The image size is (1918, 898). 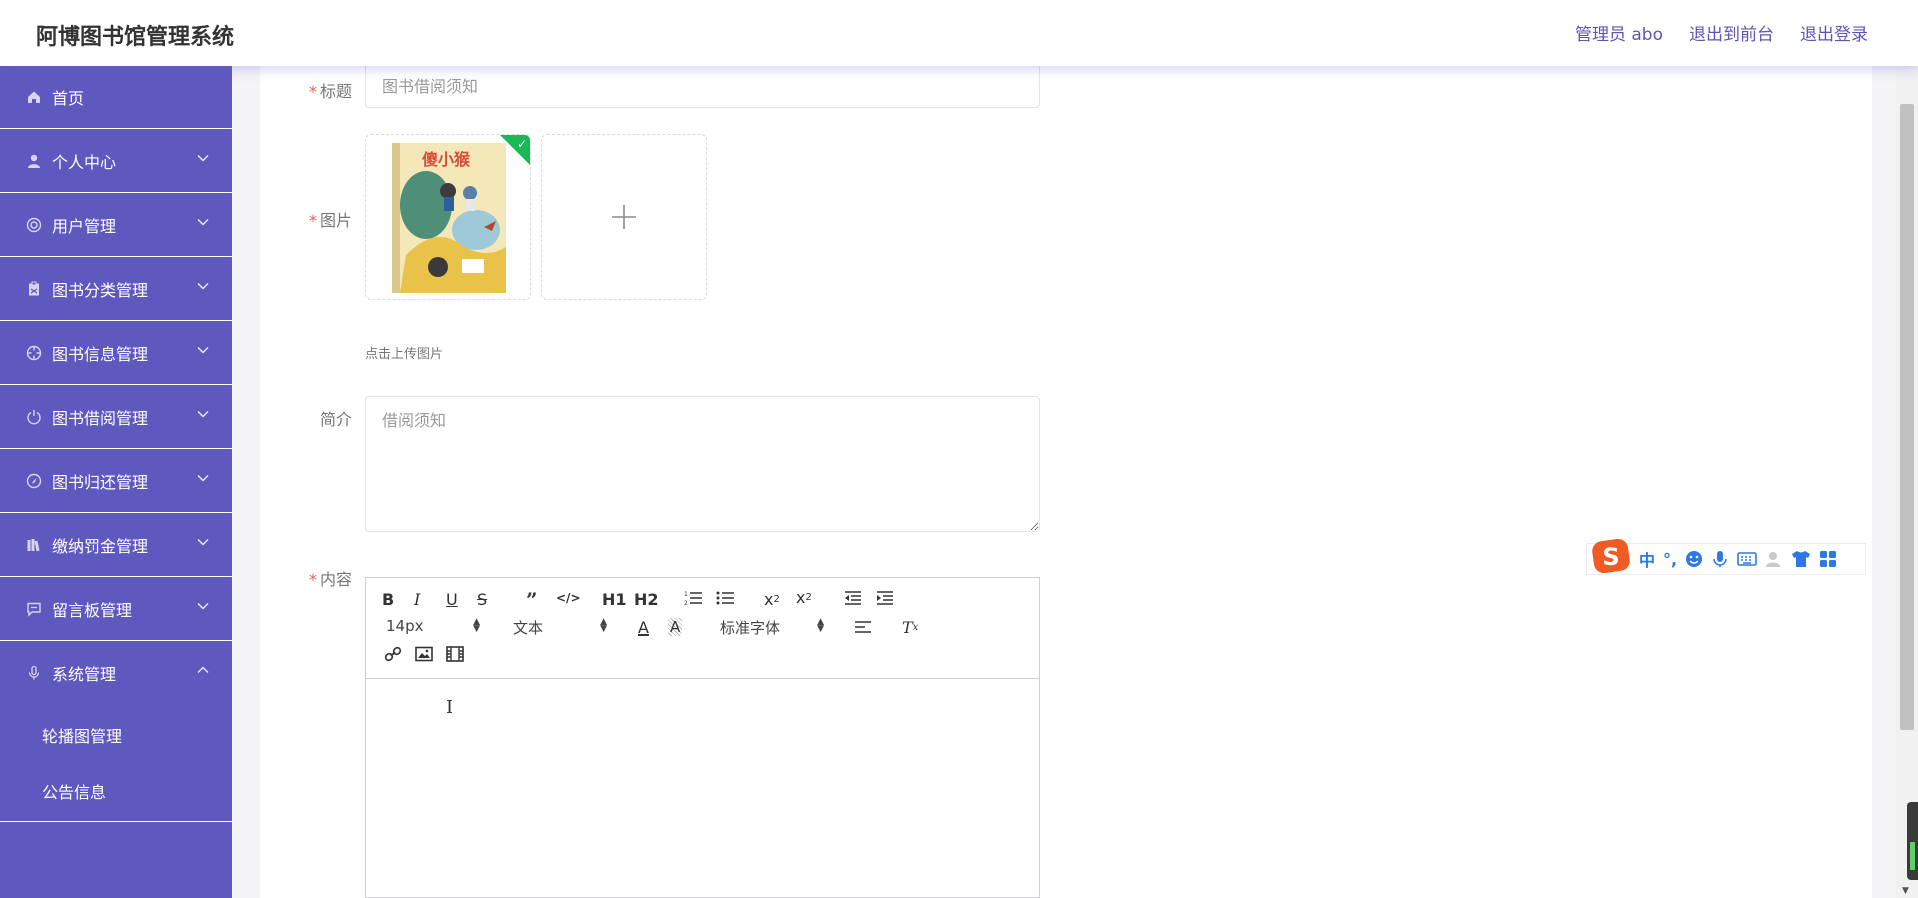 I want to click on image-label: * 图片, so click(x=330, y=220).